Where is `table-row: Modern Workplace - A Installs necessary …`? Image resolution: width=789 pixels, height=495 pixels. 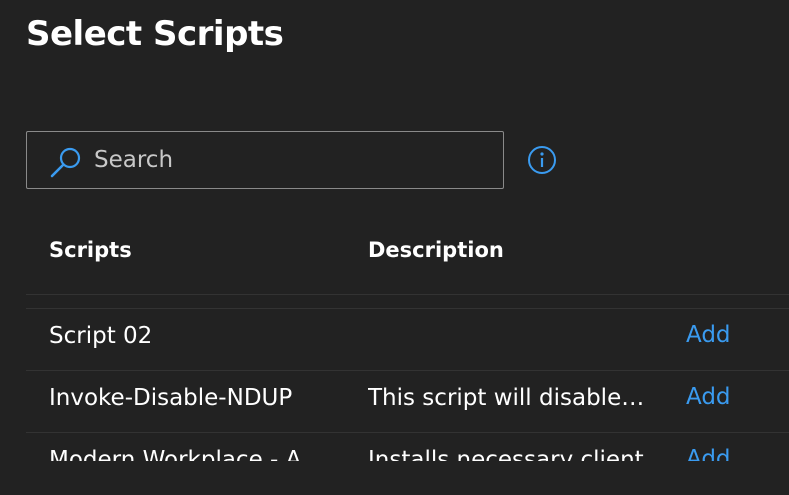 table-row: Modern Workplace - A Installs necessary … is located at coordinates (407, 447).